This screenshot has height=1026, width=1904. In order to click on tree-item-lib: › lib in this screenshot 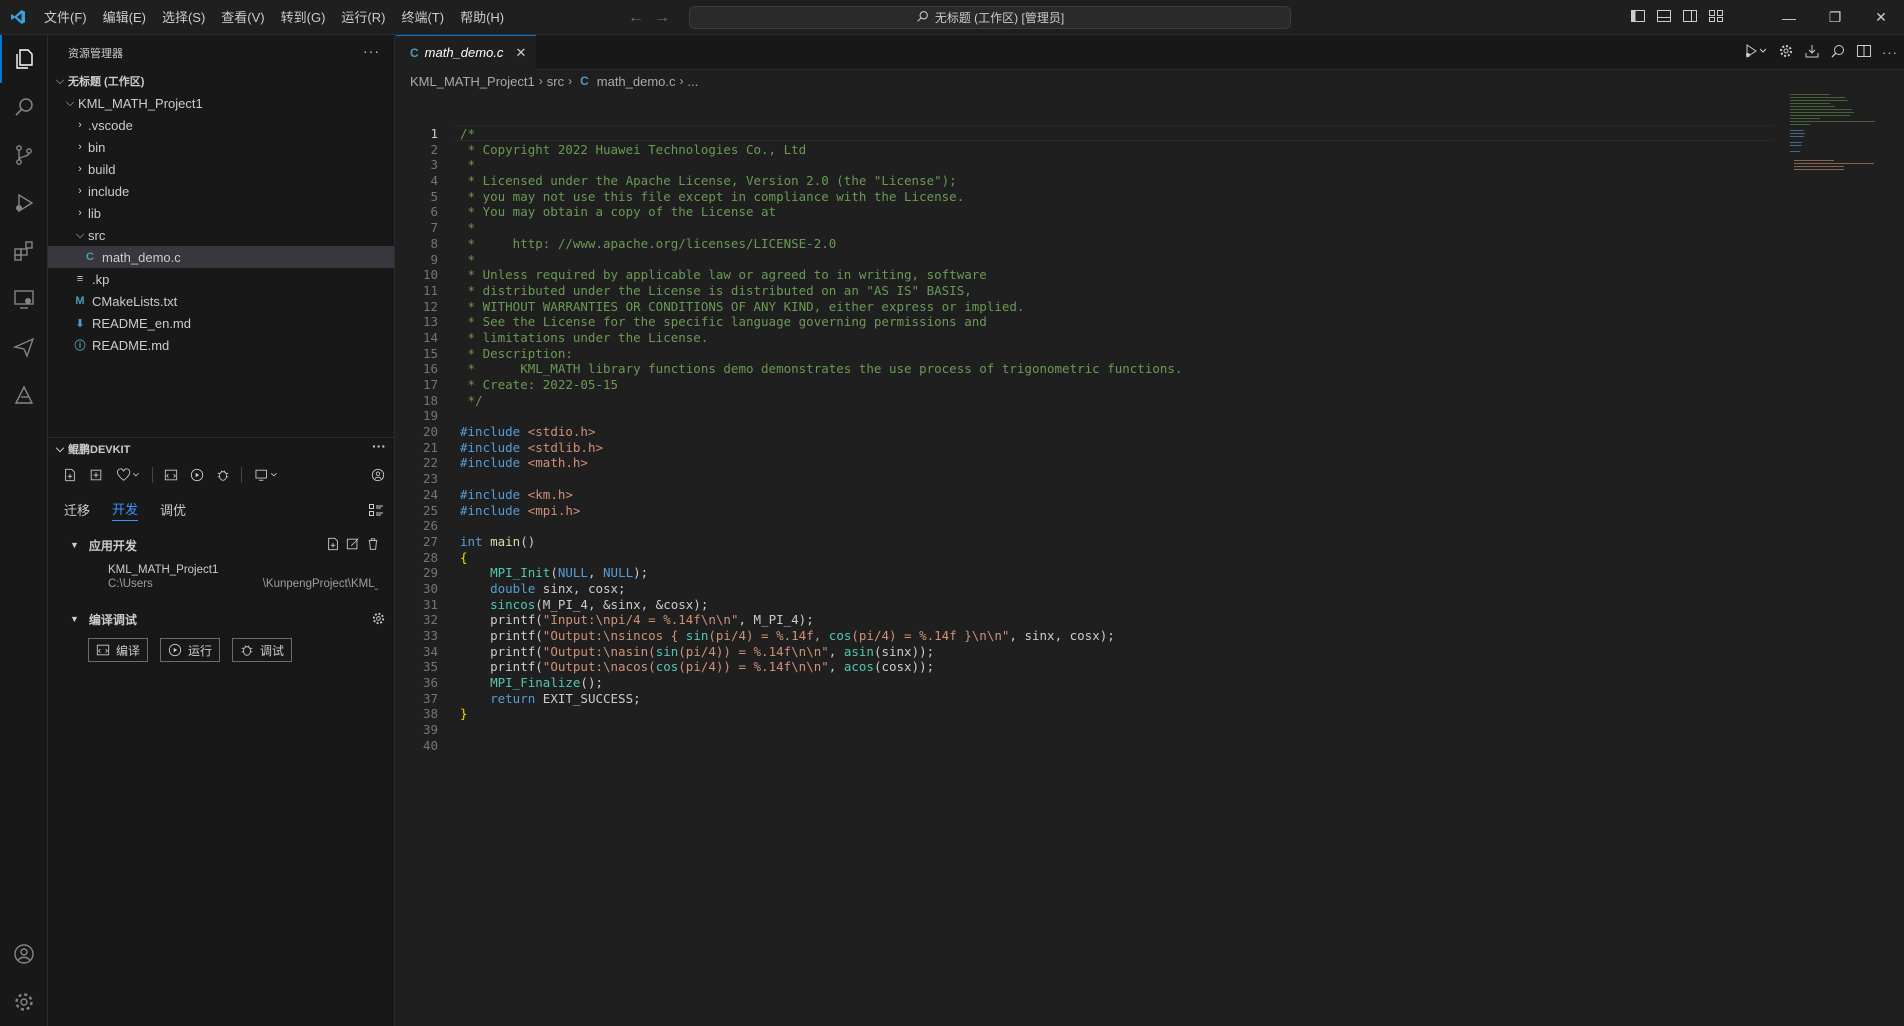, I will do `click(221, 213)`.